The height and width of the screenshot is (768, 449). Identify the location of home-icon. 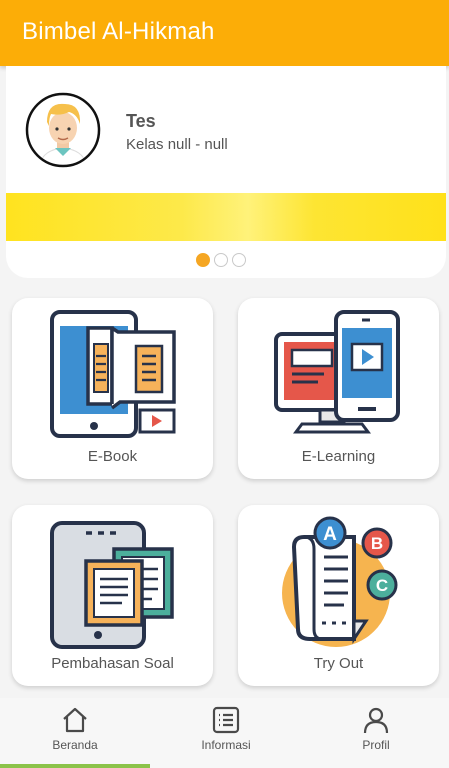
(75, 720).